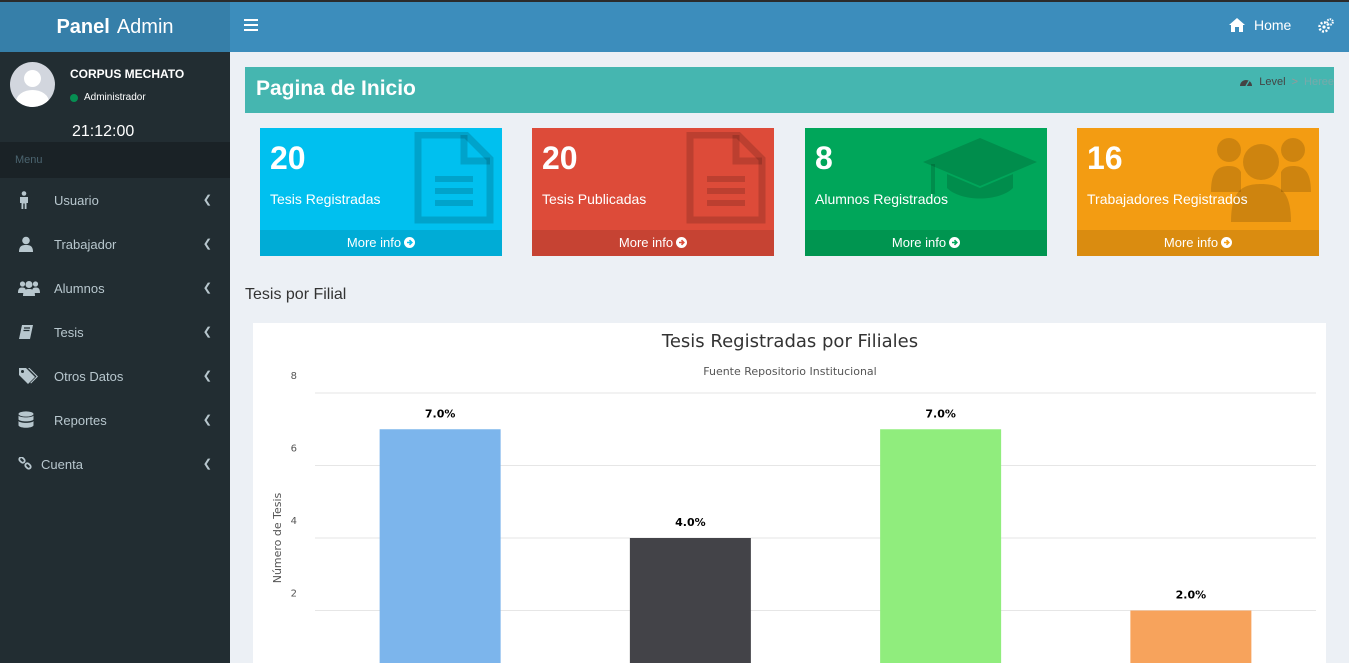  I want to click on info-box-tesis-registradas: 20 Tesis Registradas More info, so click(381, 192).